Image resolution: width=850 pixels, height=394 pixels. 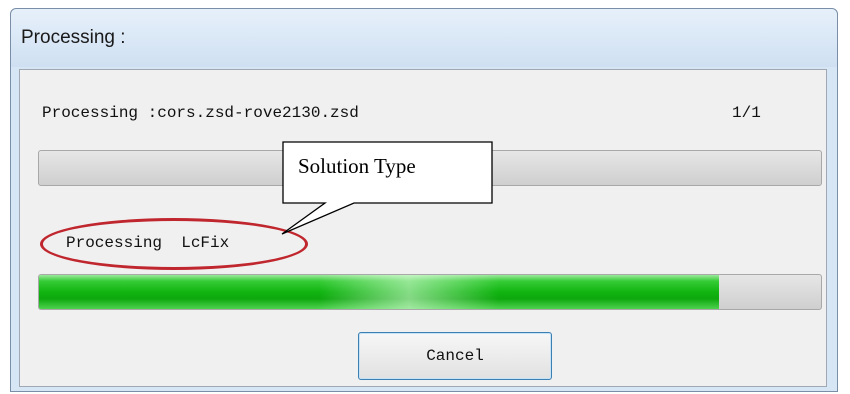 I want to click on title-bar: Processing :, so click(x=424, y=38).